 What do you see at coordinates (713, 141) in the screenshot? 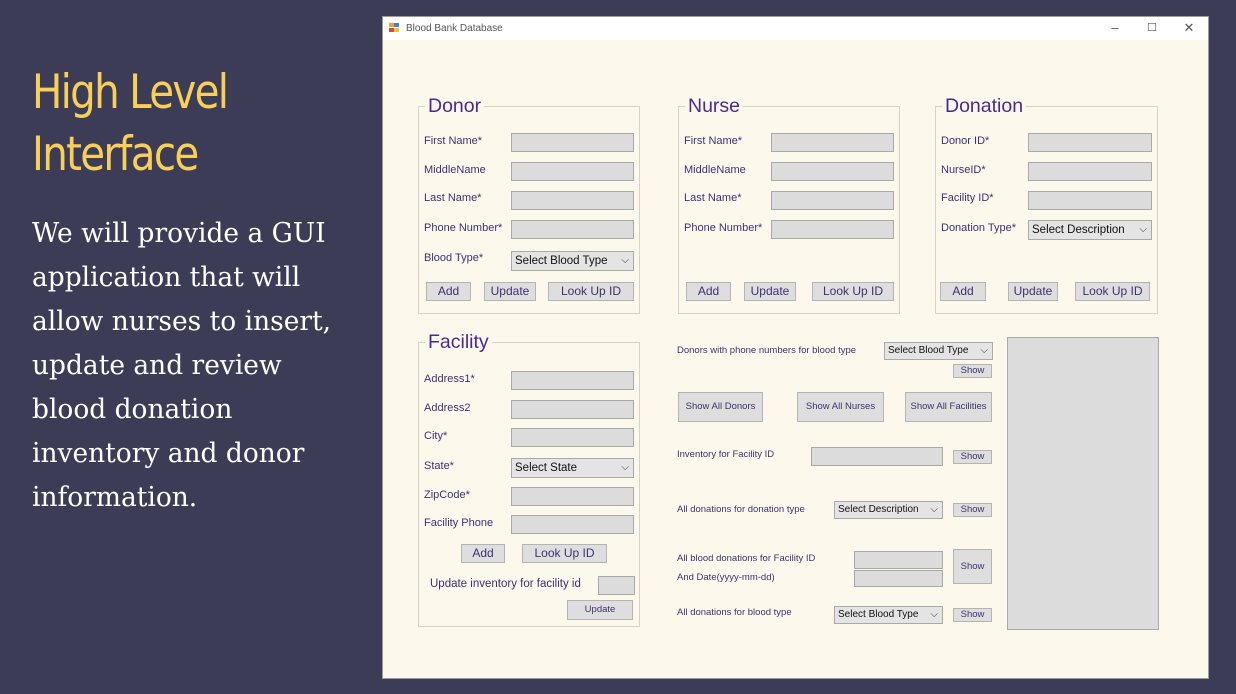
I see `nurse-first-name-label: First Name*` at bounding box center [713, 141].